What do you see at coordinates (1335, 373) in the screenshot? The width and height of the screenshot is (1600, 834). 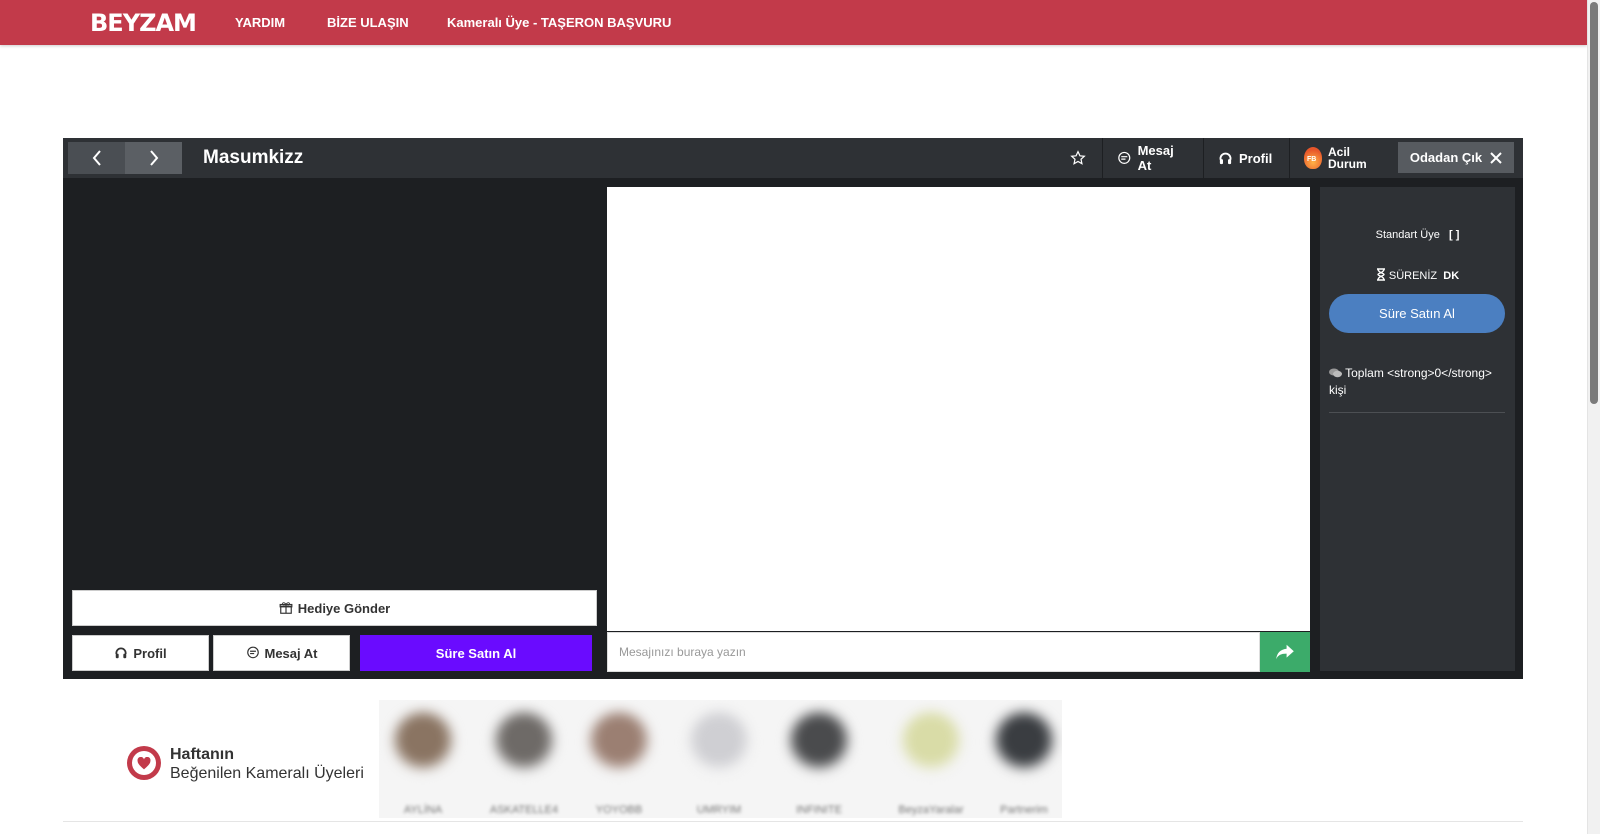 I see `comments-icon` at bounding box center [1335, 373].